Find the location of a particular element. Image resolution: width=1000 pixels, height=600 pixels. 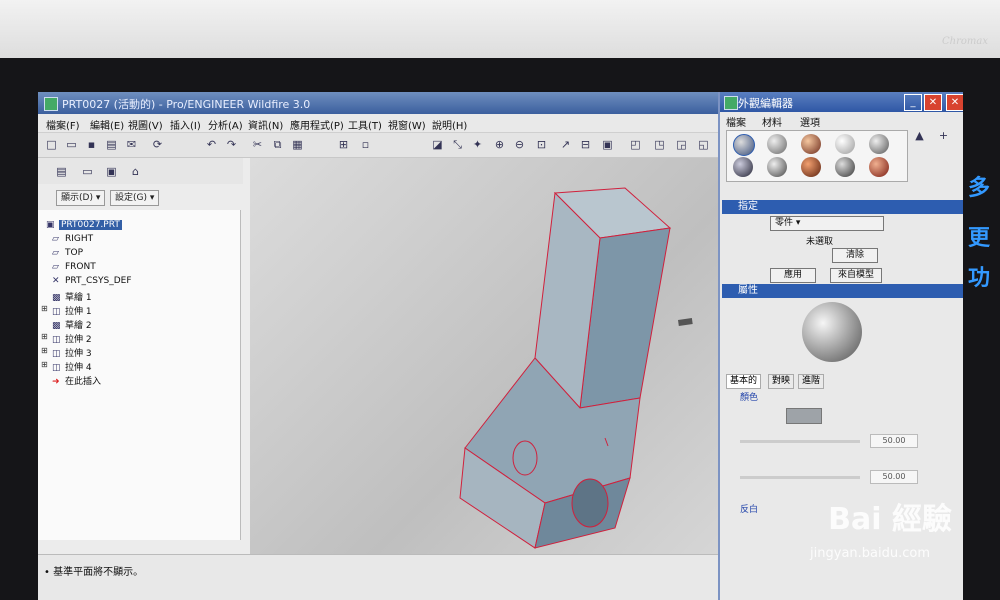

layers-icon: ▣ is located at coordinates (607, 144).